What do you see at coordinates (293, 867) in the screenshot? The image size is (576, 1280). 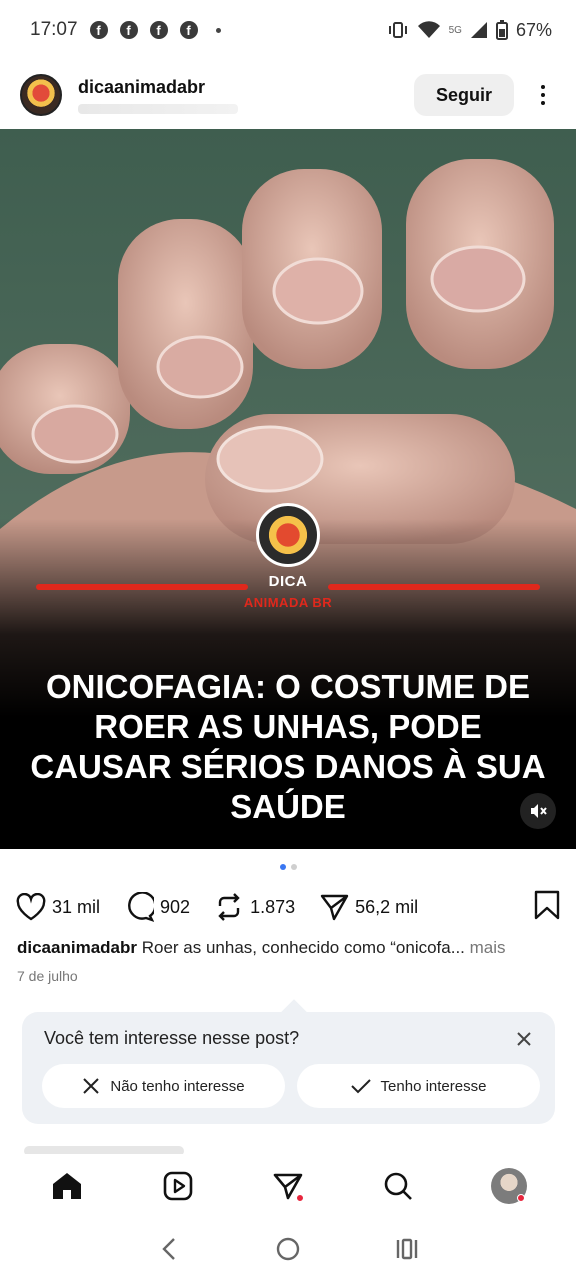 I see `pager-dot` at bounding box center [293, 867].